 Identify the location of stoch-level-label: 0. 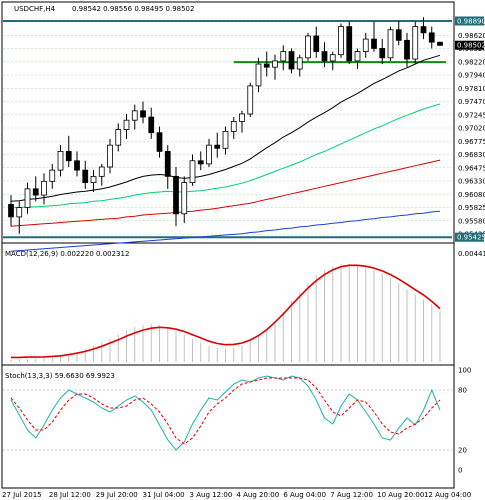
(460, 471).